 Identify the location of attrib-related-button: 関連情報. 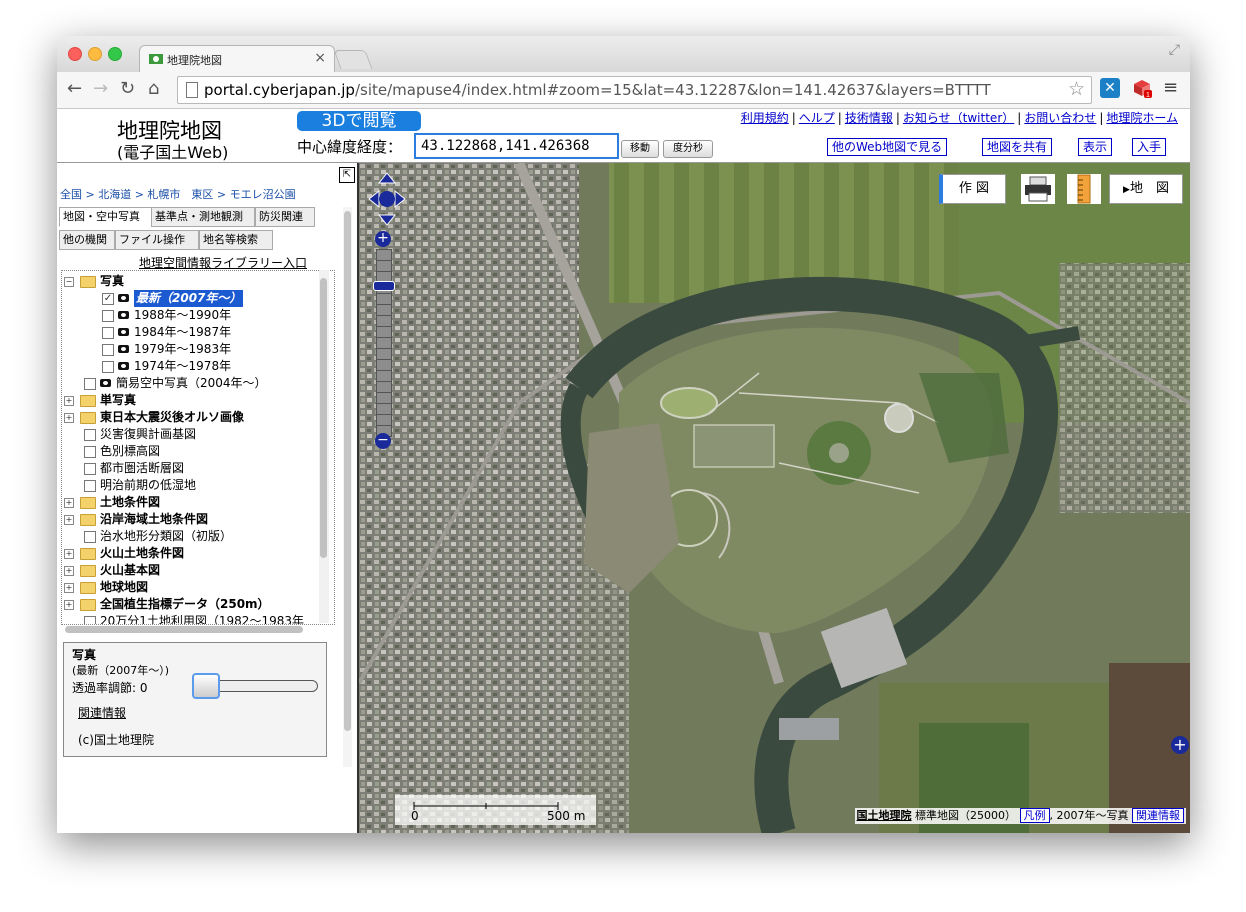
(1158, 815).